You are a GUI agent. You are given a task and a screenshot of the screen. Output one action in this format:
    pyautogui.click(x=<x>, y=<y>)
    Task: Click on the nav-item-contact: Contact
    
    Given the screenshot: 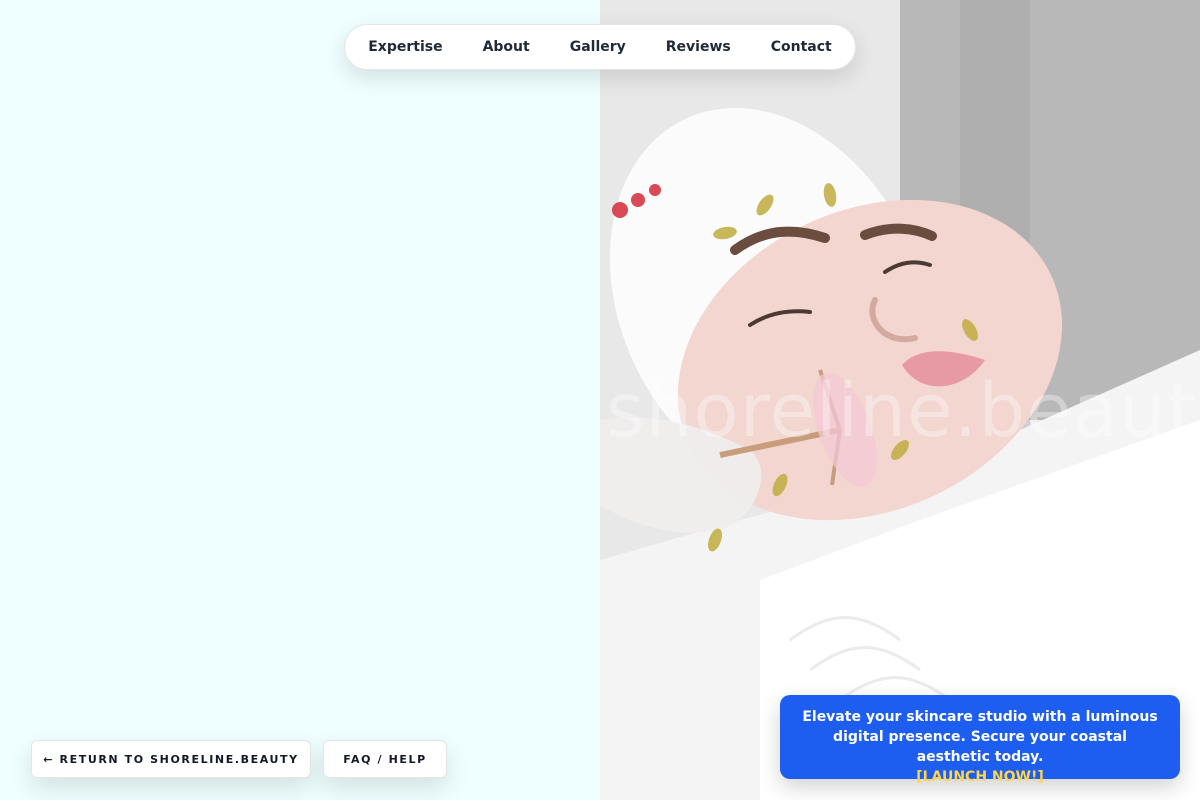 What is the action you would take?
    pyautogui.click(x=801, y=47)
    